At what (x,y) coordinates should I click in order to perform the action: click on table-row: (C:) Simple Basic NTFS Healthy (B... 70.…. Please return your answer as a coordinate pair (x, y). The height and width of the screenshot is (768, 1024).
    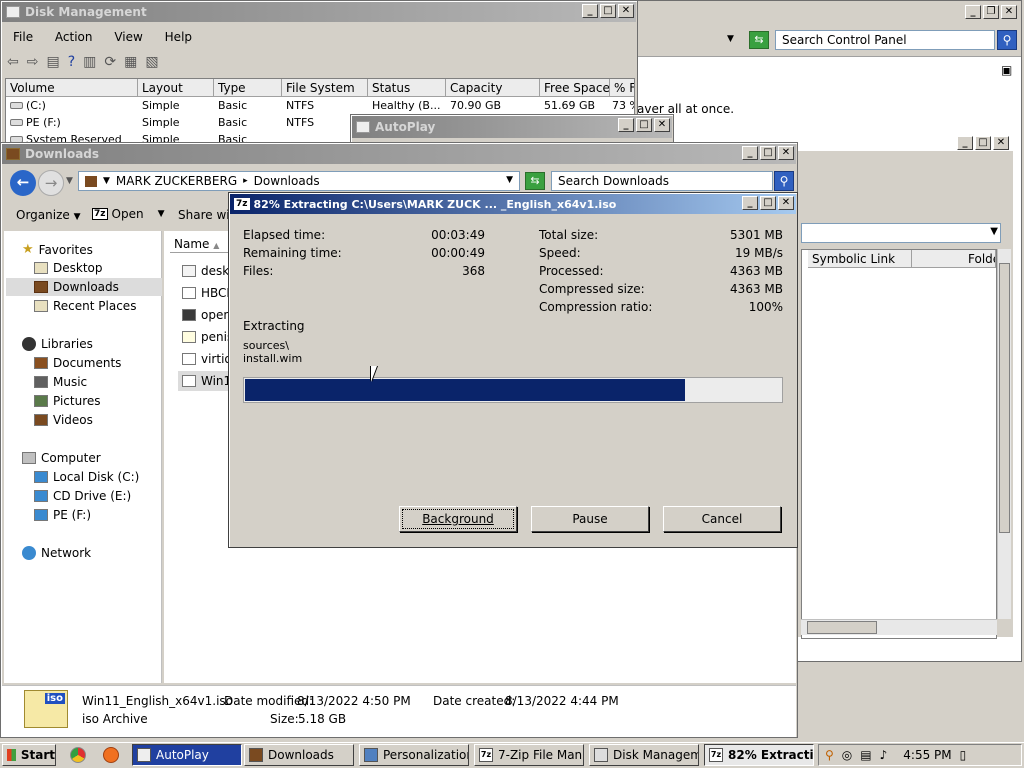
    Looking at the image, I should click on (320, 105).